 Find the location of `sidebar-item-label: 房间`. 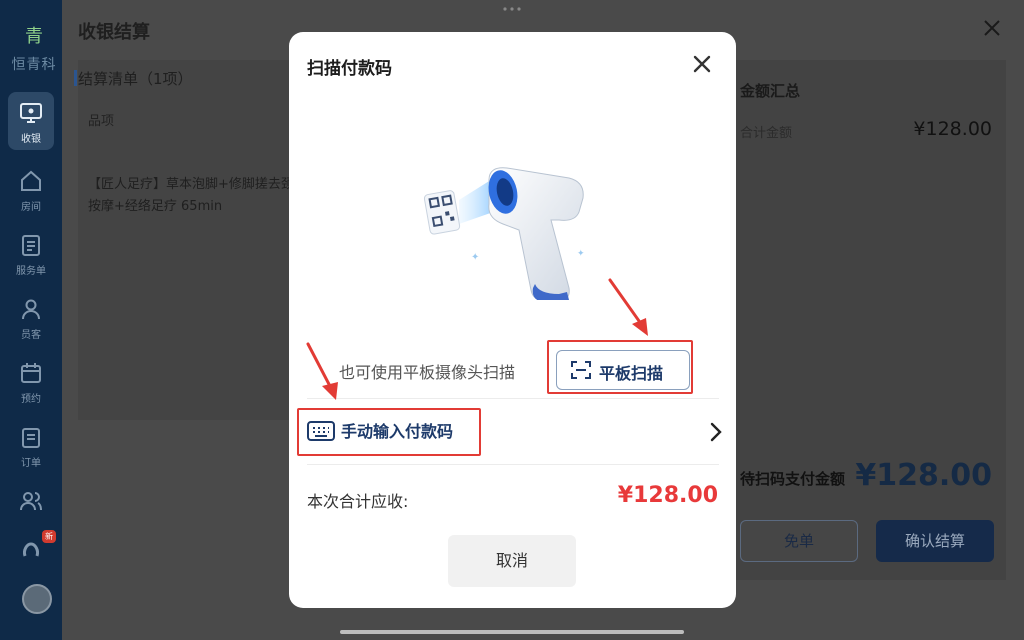

sidebar-item-label: 房间 is located at coordinates (31, 207).